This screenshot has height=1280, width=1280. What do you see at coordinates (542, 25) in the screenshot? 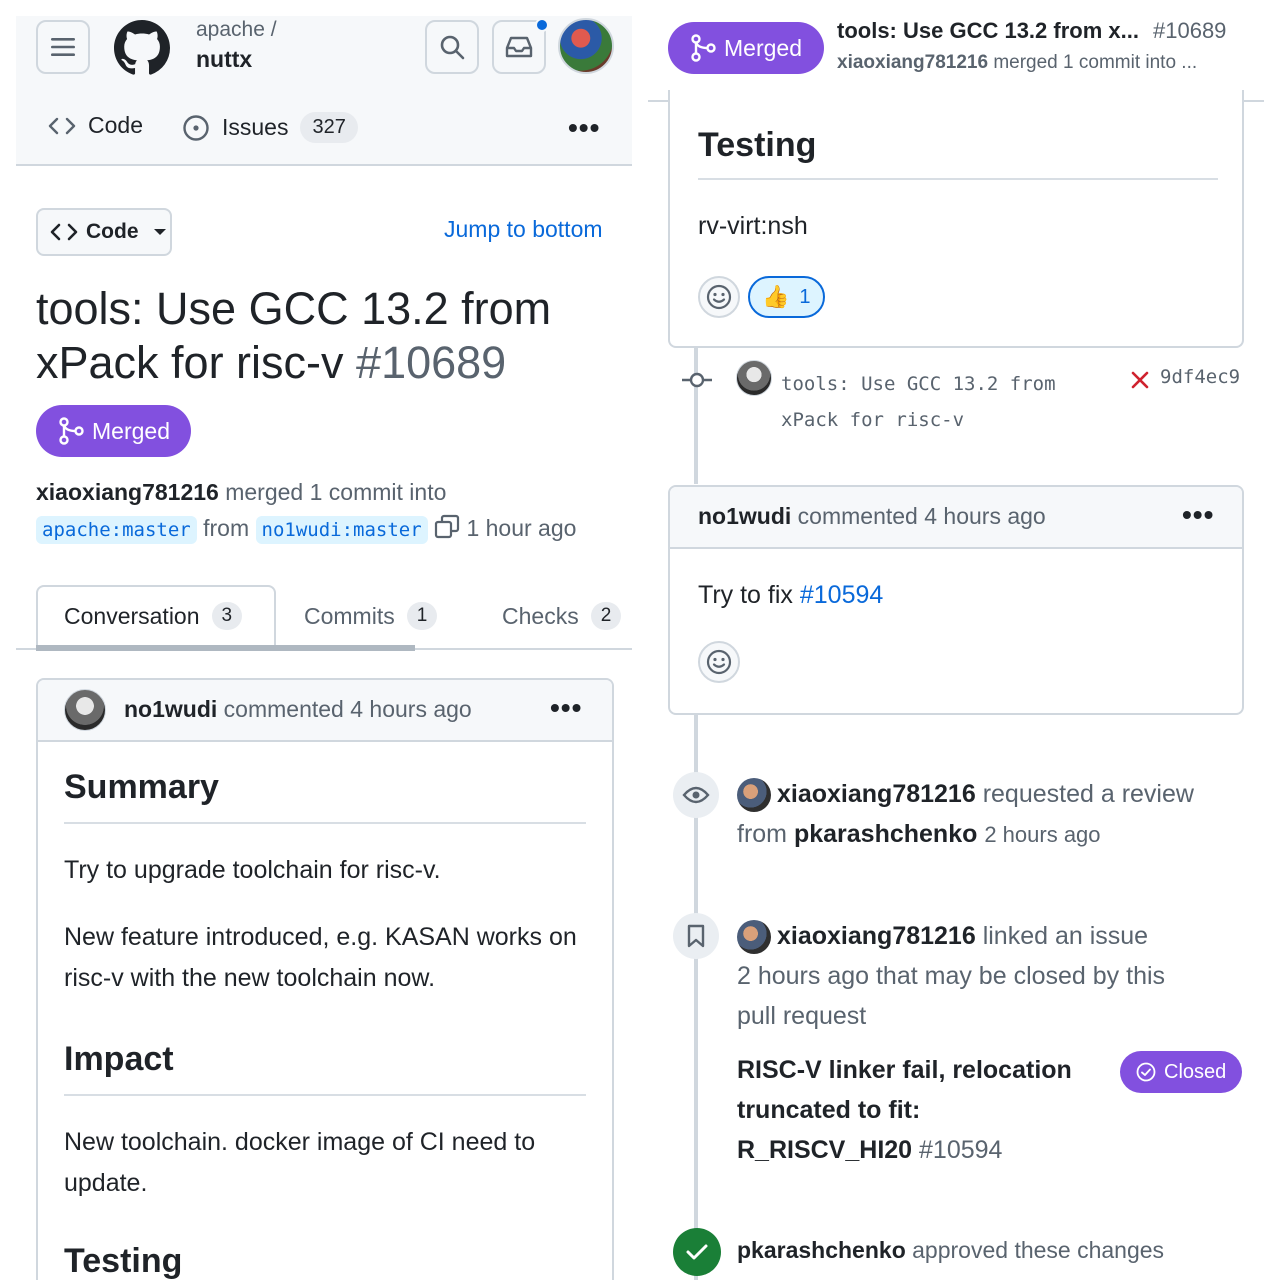
I see `notification-dot` at bounding box center [542, 25].